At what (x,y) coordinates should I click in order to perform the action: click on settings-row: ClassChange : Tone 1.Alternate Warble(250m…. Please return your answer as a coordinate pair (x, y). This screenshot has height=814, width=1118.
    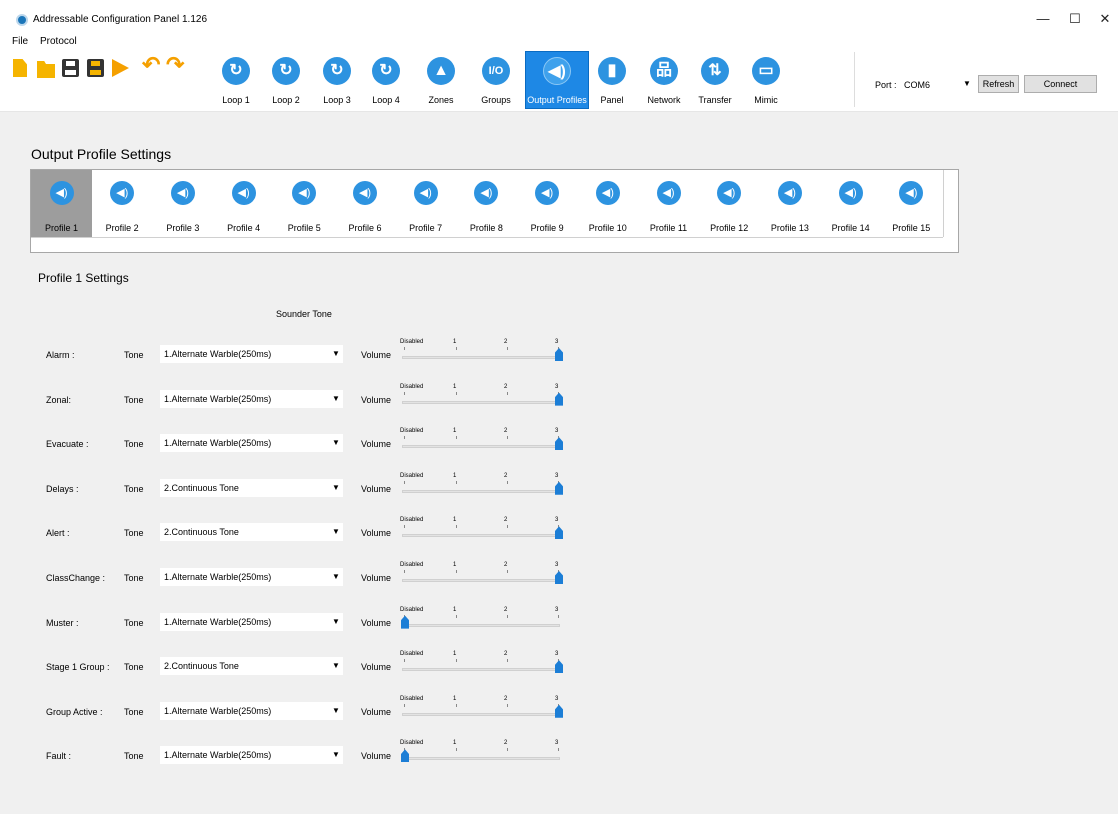
    Looking at the image, I should click on (300, 583).